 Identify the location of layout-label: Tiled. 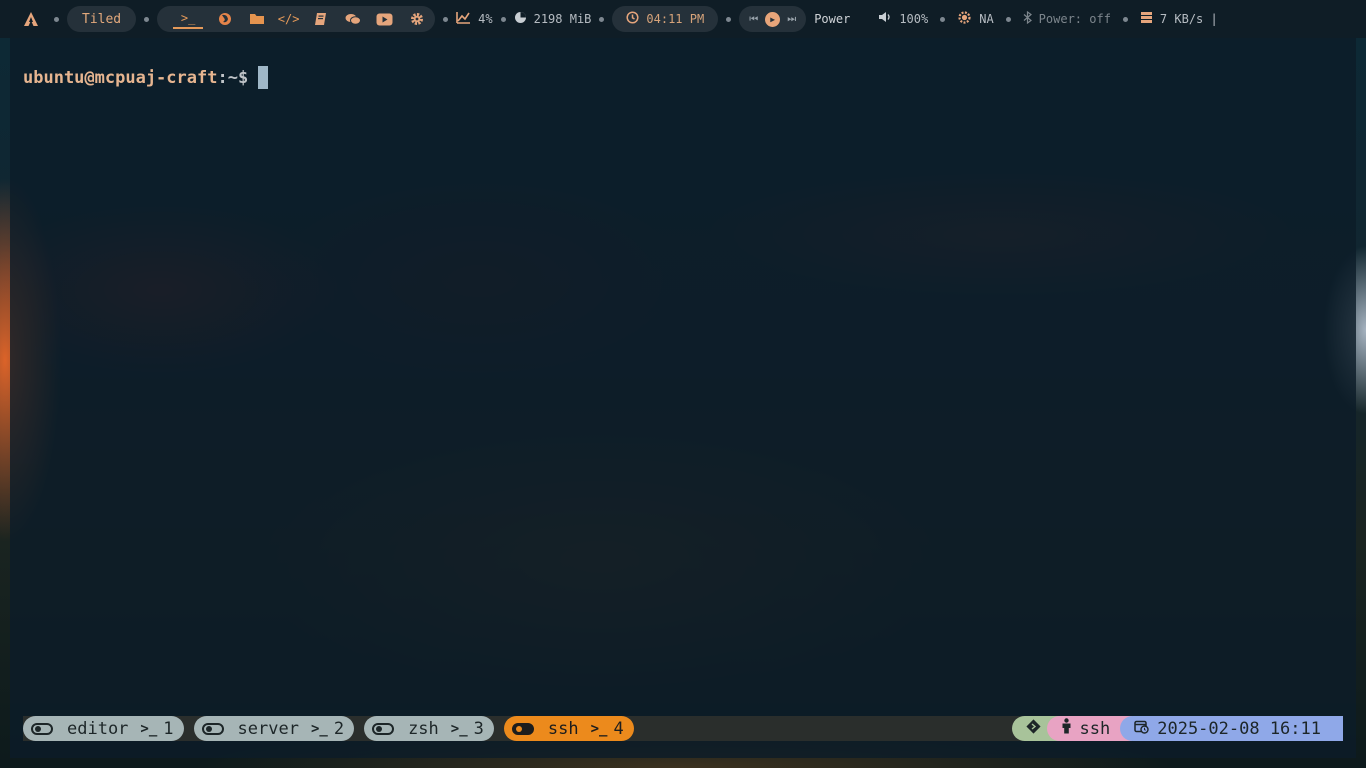
(102, 19).